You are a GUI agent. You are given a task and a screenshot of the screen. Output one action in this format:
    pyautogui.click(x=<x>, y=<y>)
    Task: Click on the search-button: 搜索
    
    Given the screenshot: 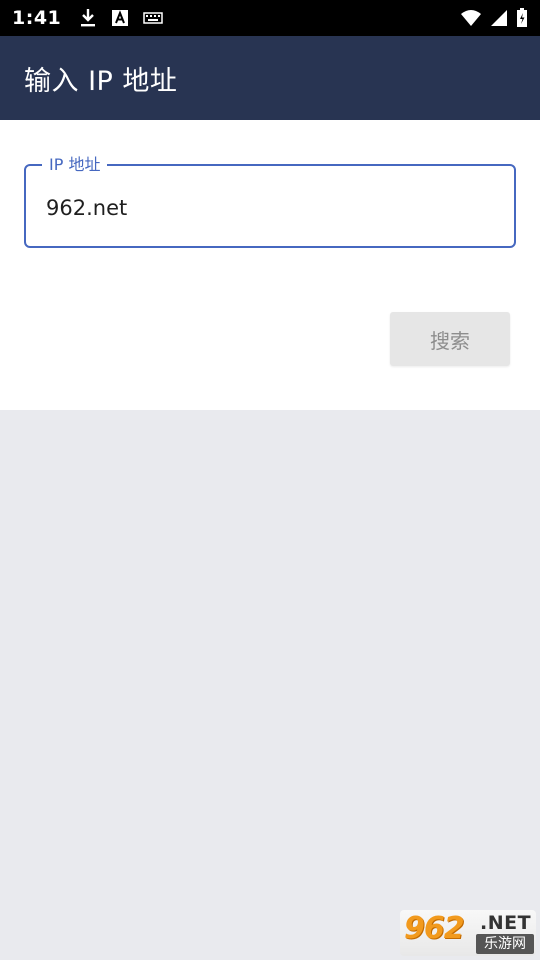 What is the action you would take?
    pyautogui.click(x=450, y=339)
    